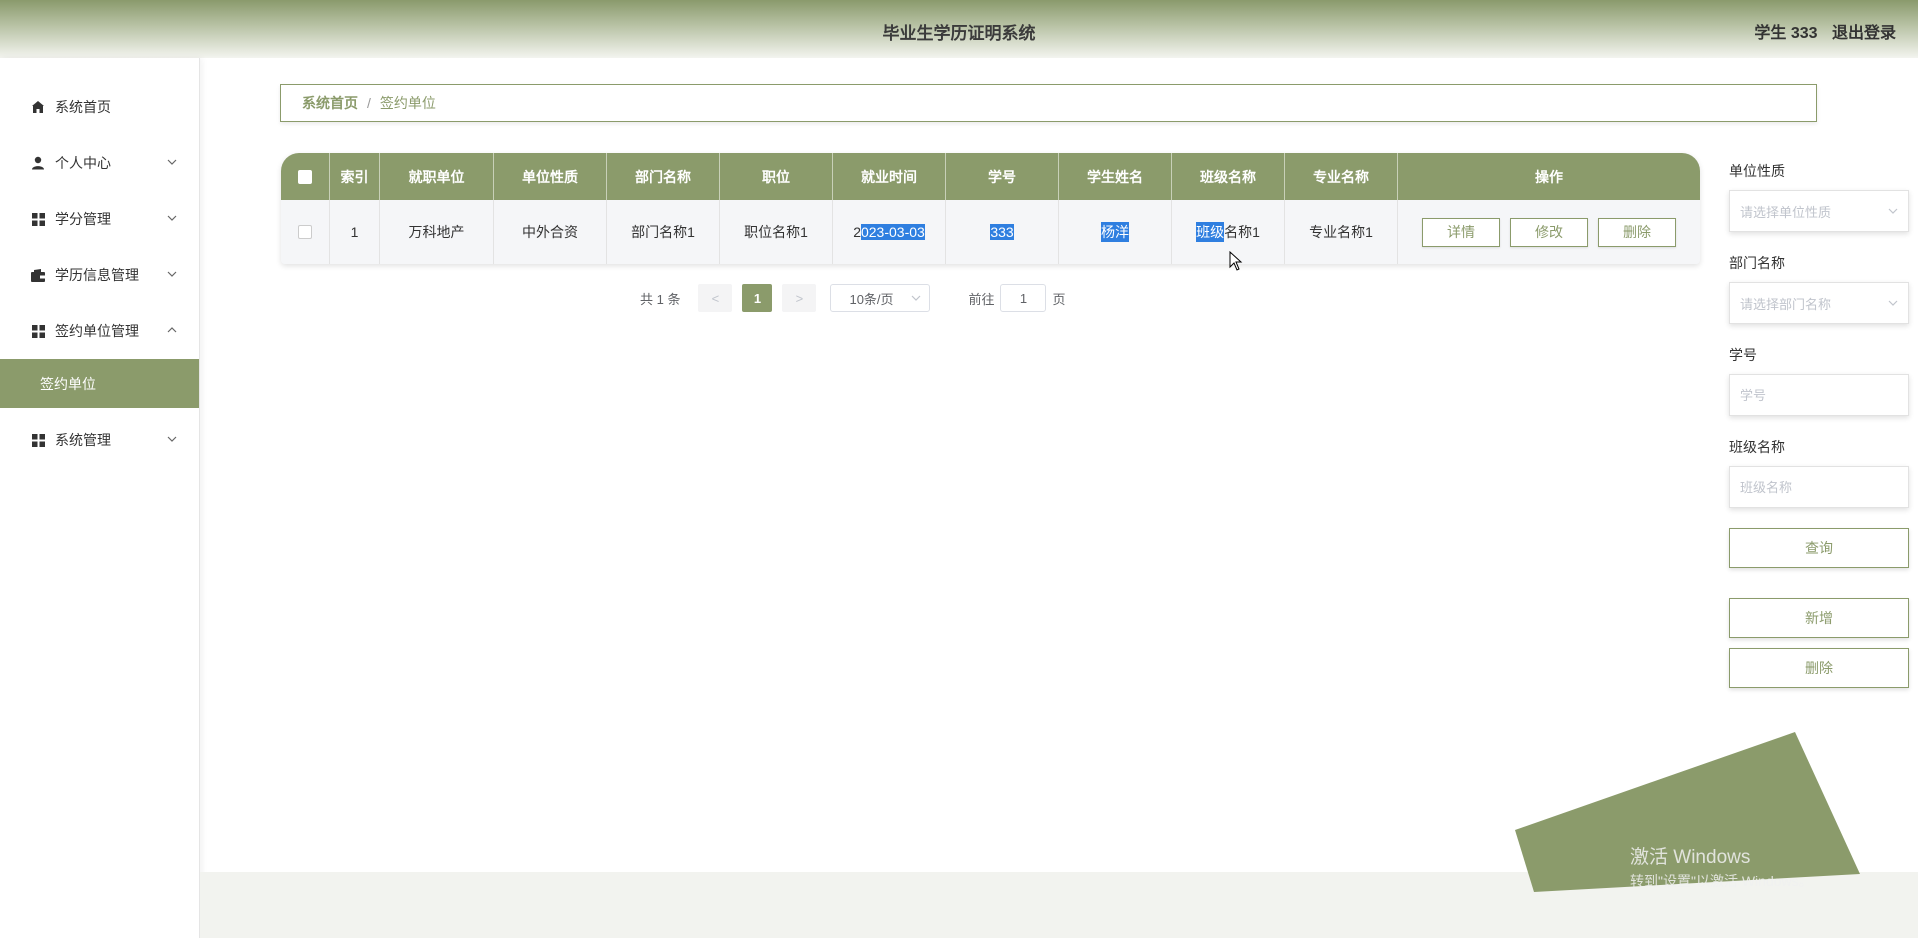  Describe the element at coordinates (83, 163) in the screenshot. I see `sidebar-item-label: 个人中心` at that location.